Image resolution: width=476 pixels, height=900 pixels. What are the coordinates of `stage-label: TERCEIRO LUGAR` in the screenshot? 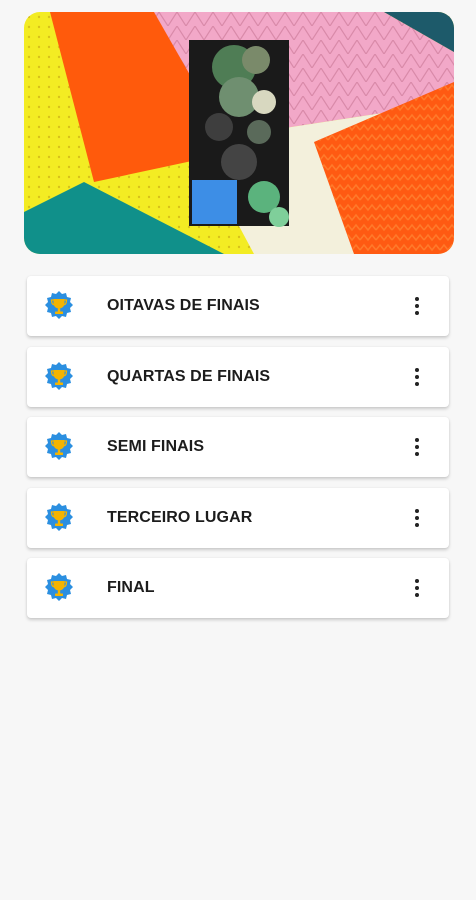 It's located at (180, 517).